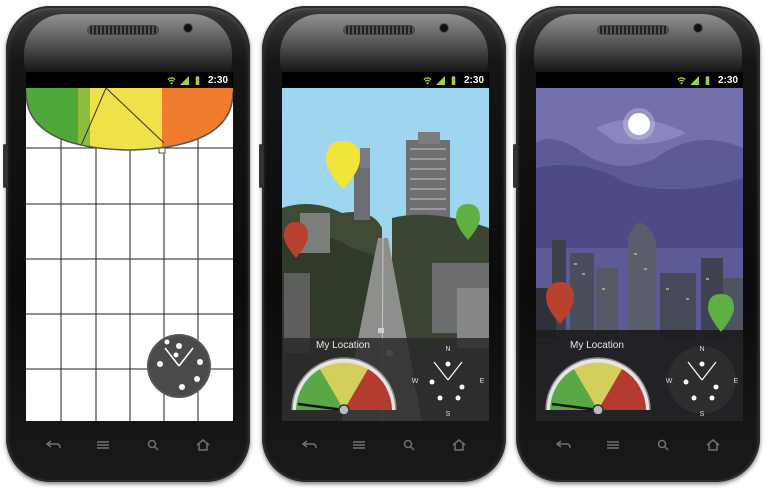  I want to click on moon-icon, so click(639, 124).